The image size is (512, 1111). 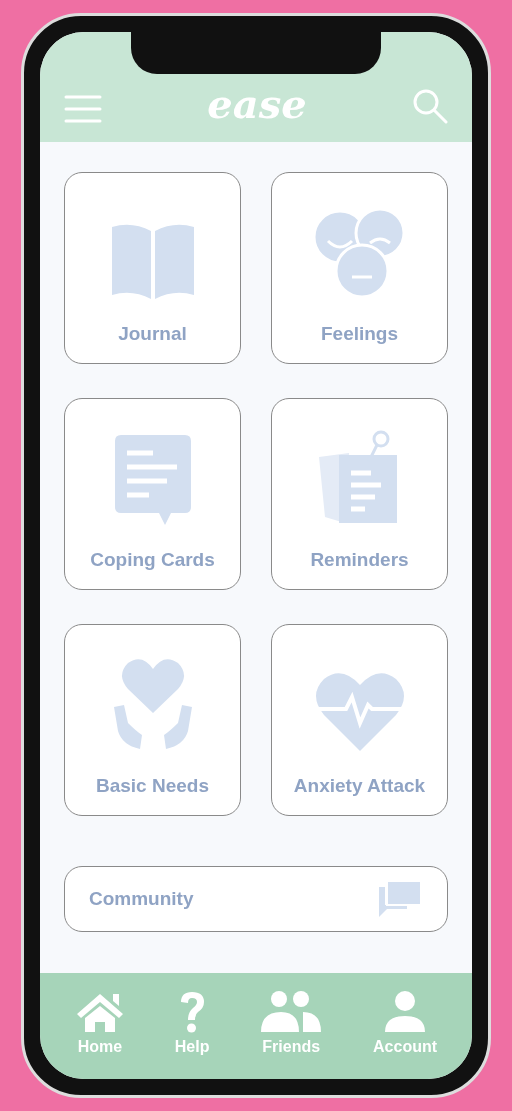 I want to click on nav-item: Help, so click(x=192, y=1023).